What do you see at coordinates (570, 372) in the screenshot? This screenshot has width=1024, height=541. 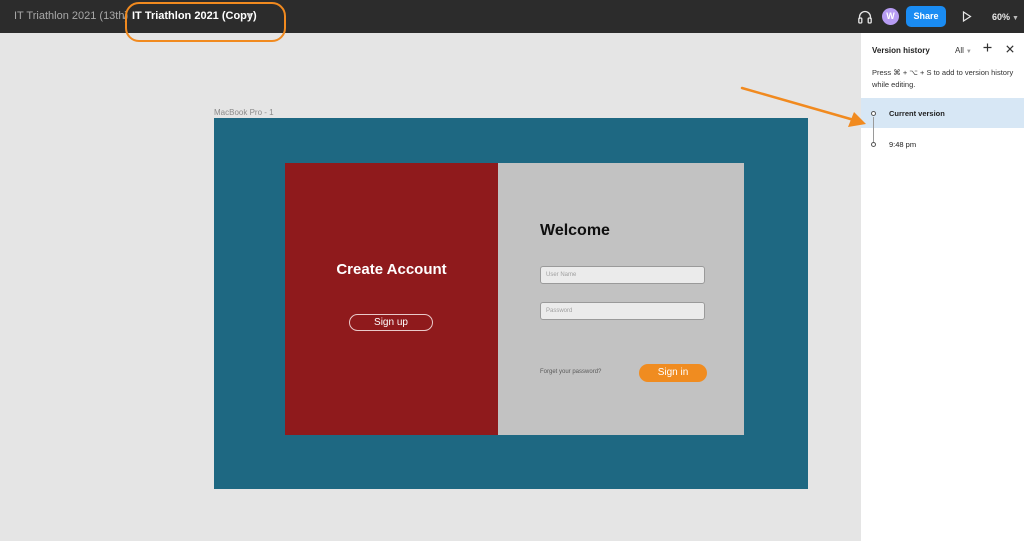 I see `forgot-password-link: Forget your password?` at bounding box center [570, 372].